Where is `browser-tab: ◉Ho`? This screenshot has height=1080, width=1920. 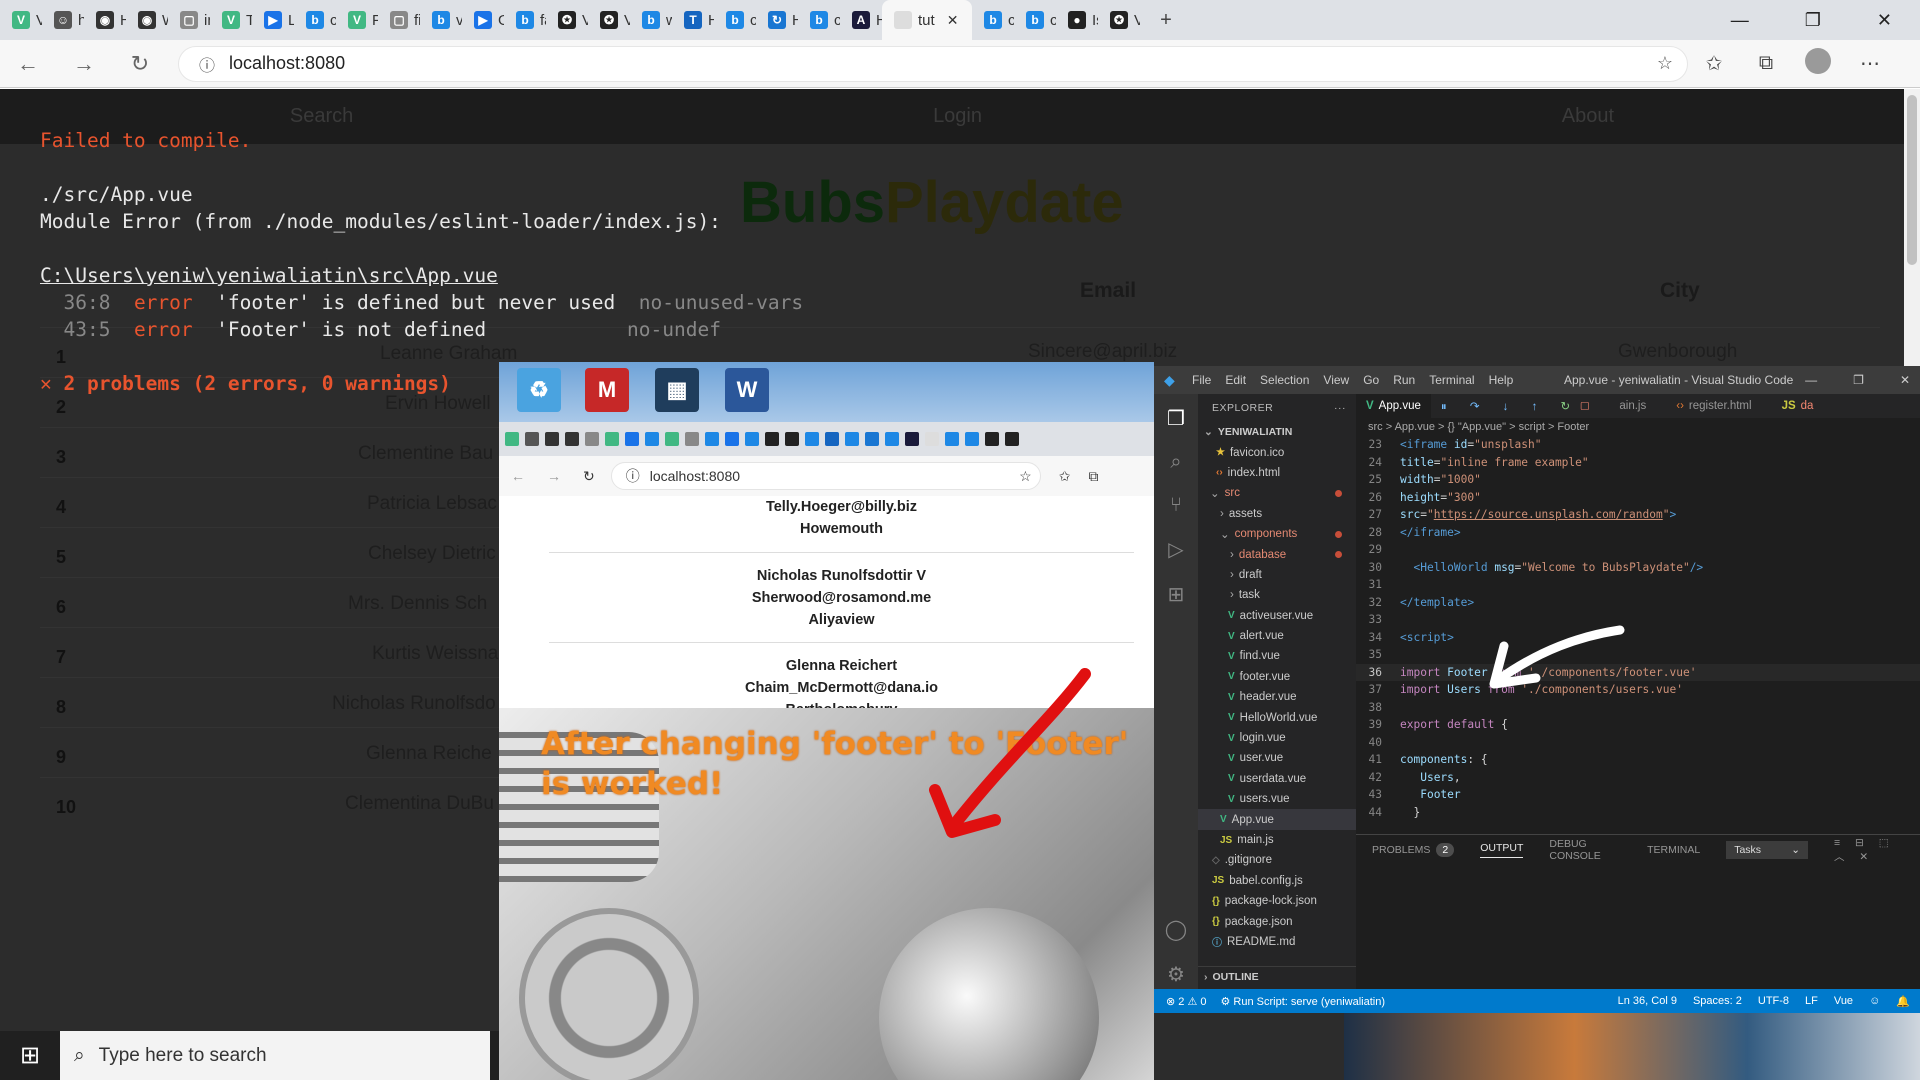 browser-tab: ◉Ho is located at coordinates (105, 20).